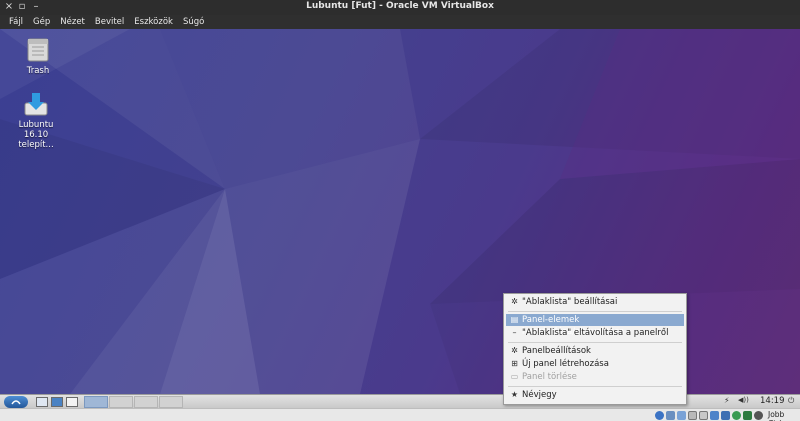 This screenshot has width=800, height=421. What do you see at coordinates (725, 415) in the screenshot?
I see `recording-icon` at bounding box center [725, 415].